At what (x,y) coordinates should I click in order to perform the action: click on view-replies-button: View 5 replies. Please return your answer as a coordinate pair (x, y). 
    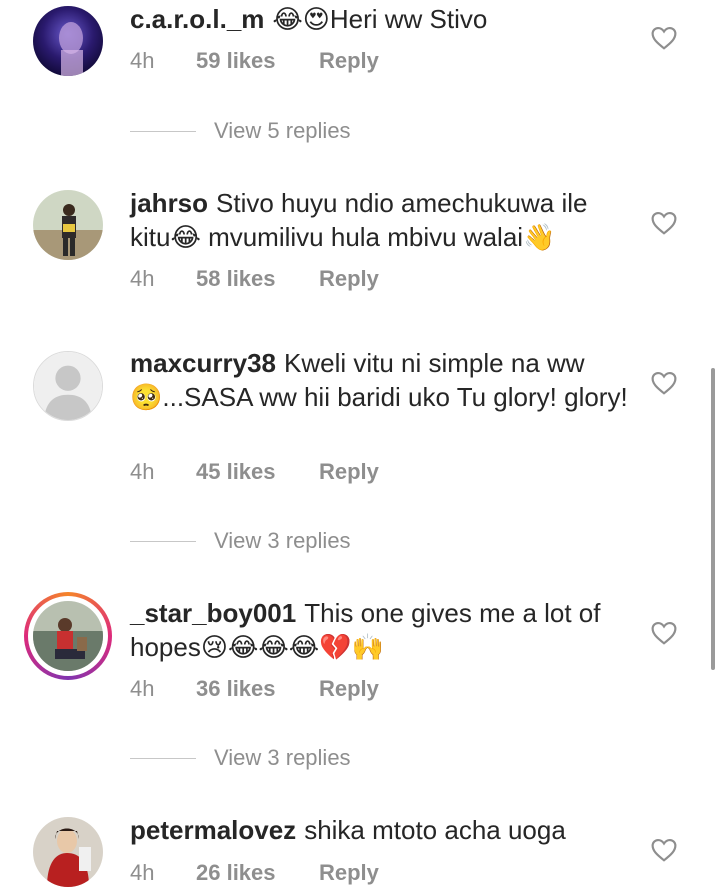
    Looking at the image, I should click on (240, 131).